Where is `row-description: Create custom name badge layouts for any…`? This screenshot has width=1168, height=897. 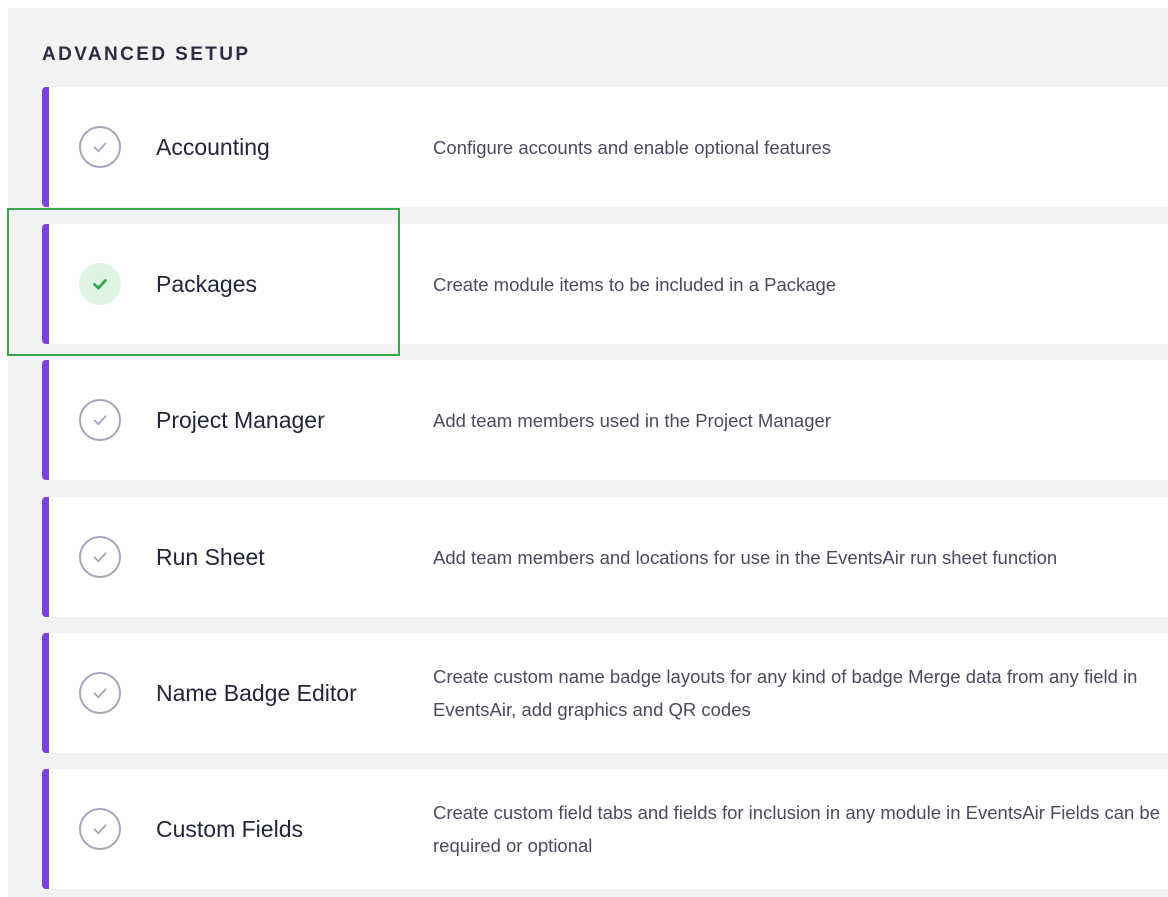 row-description: Create custom name badge layouts for any… is located at coordinates (785, 693).